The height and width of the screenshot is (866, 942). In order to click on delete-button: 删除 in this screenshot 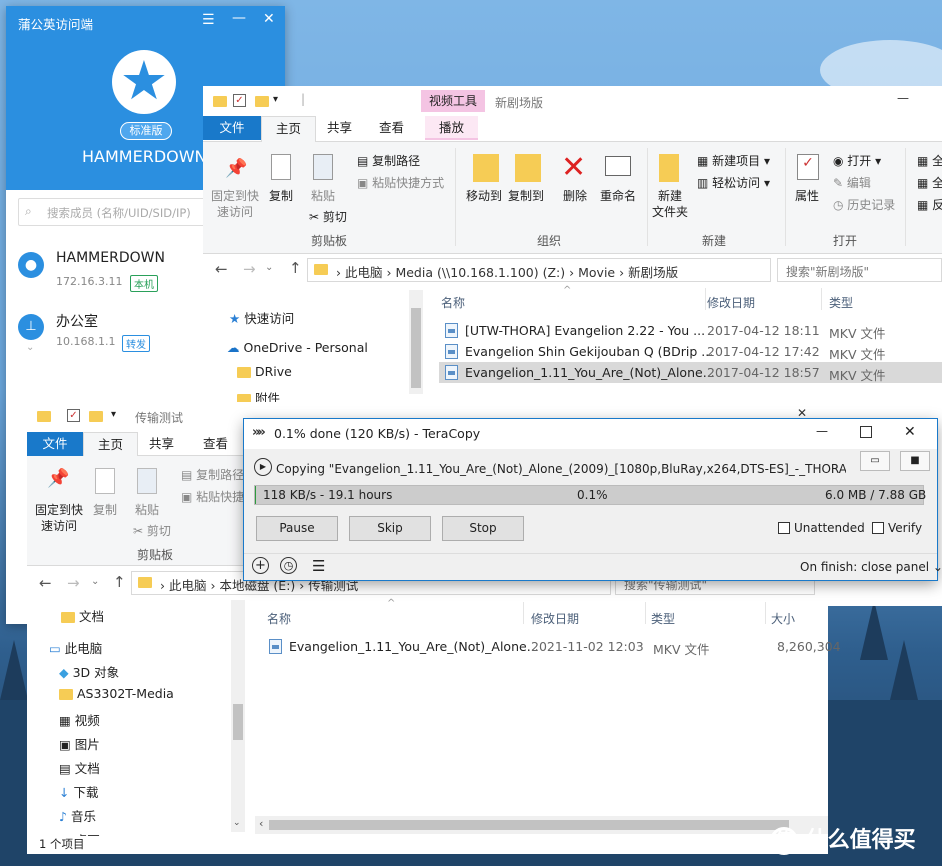, I will do `click(575, 196)`.